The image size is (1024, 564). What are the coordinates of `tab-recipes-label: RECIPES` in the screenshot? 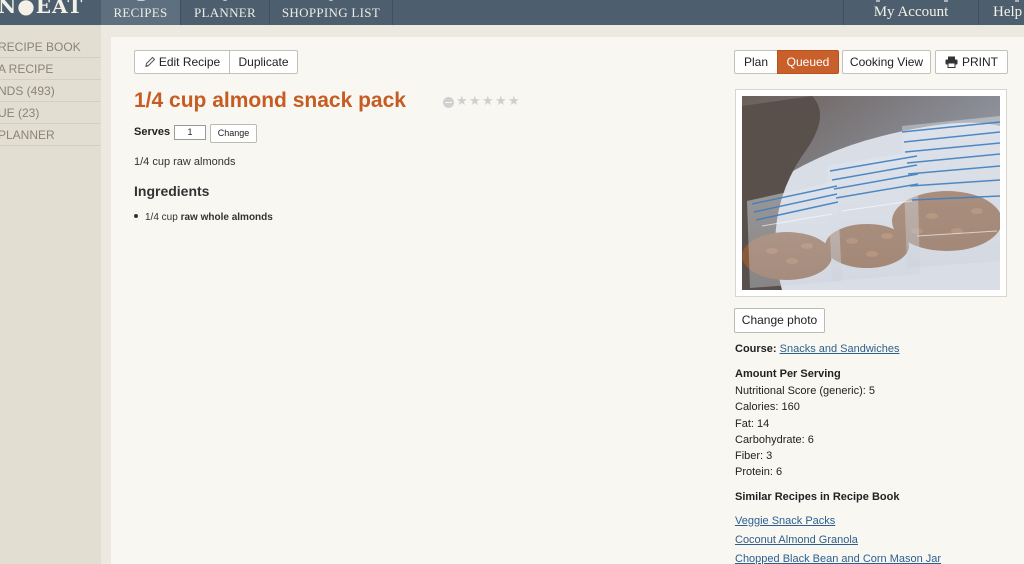 It's located at (140, 12).